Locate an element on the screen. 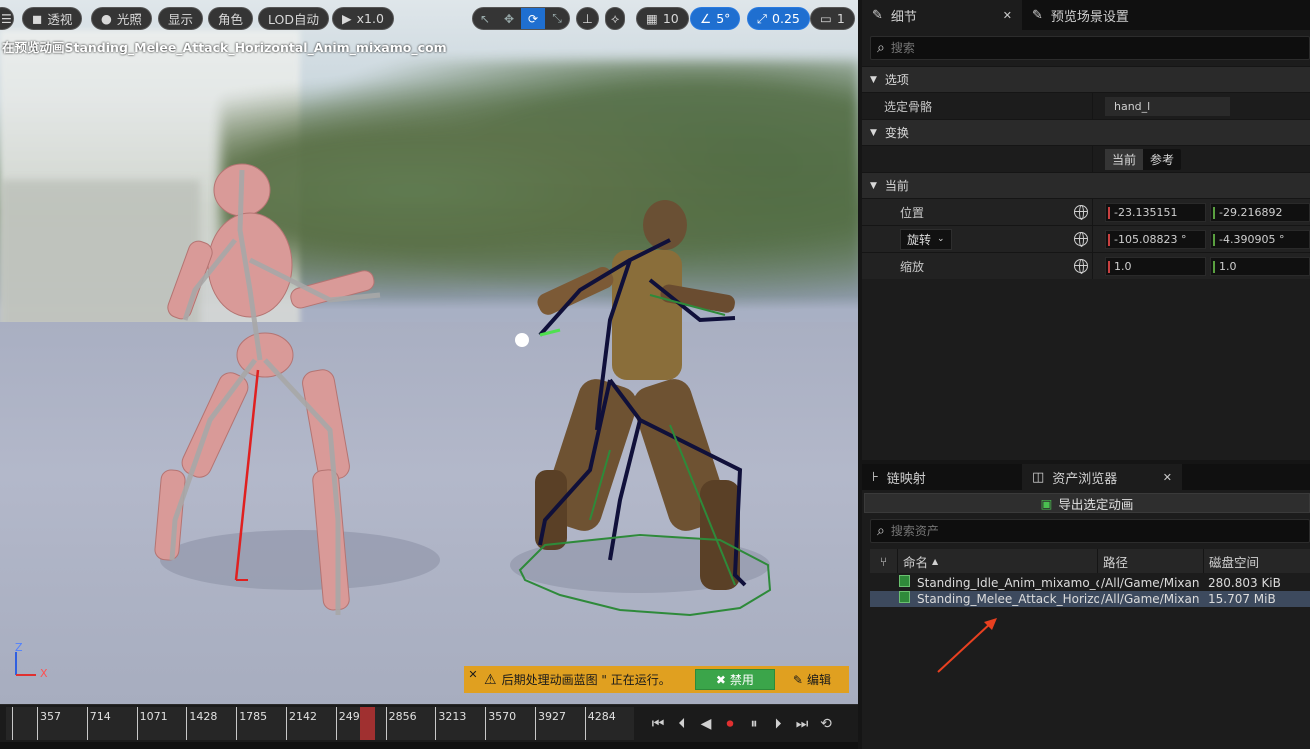  scale-label: 缩放 is located at coordinates (912, 266).